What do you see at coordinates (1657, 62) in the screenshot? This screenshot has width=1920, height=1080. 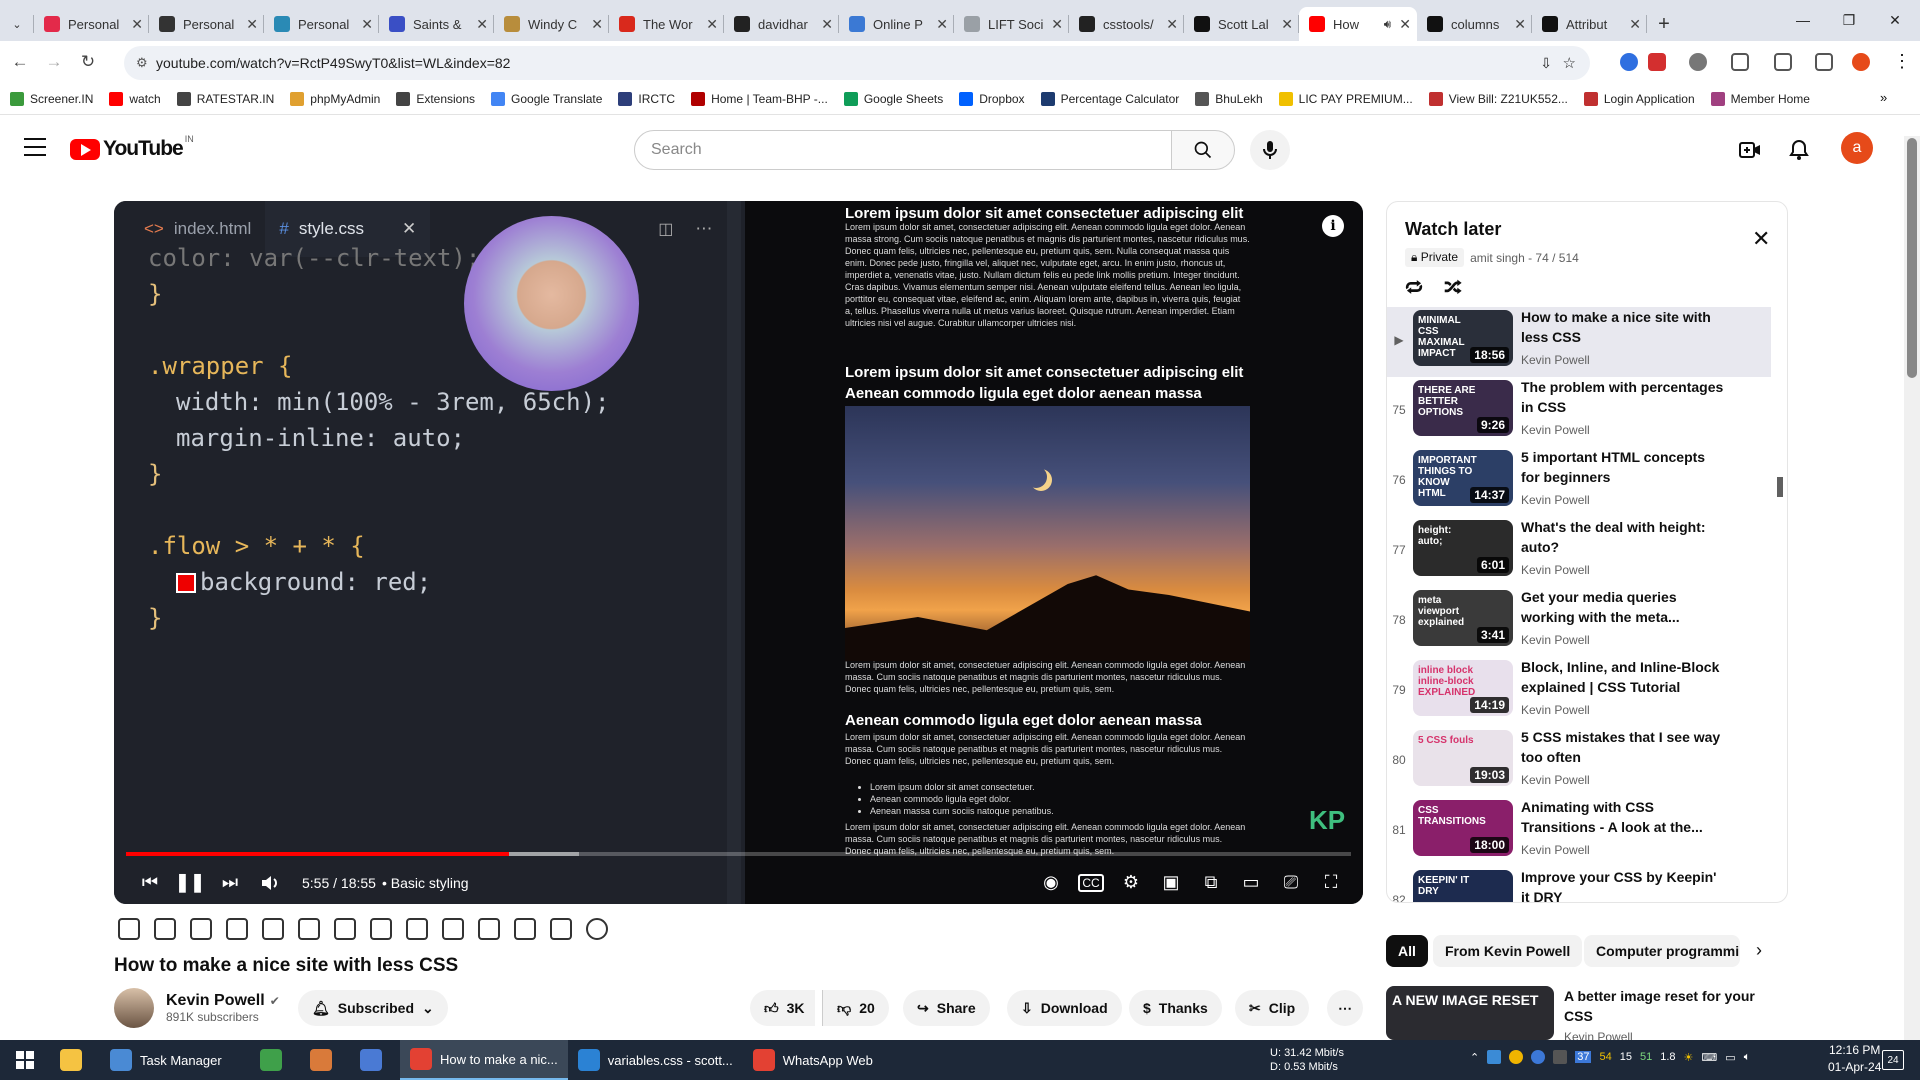 I see `shield-extension-icon` at bounding box center [1657, 62].